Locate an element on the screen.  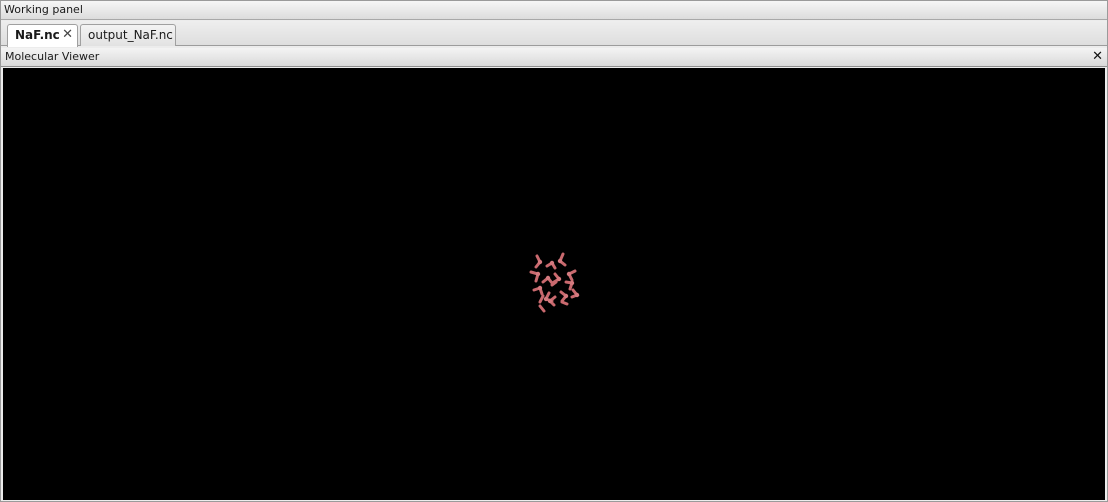
tab-bar: NaF.nc ✕ output_NaF.nc is located at coordinates (554, 34).